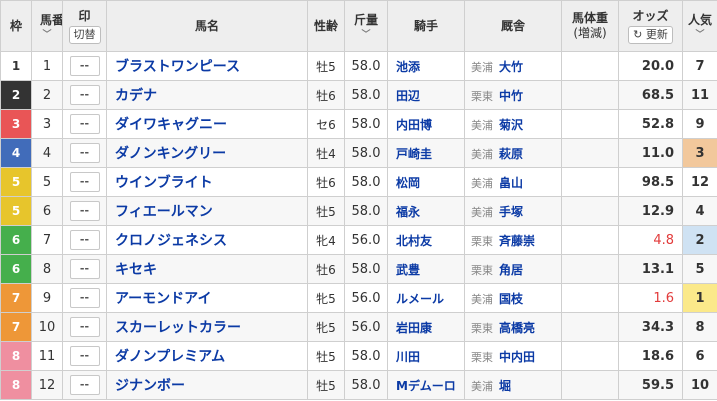 The width and height of the screenshot is (717, 401). What do you see at coordinates (358, 385) in the screenshot?
I see `table-row: 8 12 -- ジナンボー 牡5 58.0 Mデムーロ 美浦堀 59.5 10` at bounding box center [358, 385].